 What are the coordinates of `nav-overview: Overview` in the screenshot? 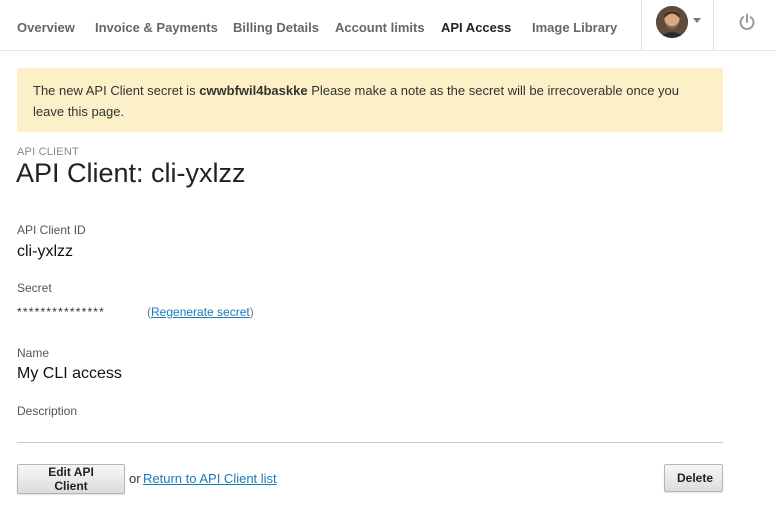 It's located at (46, 27).